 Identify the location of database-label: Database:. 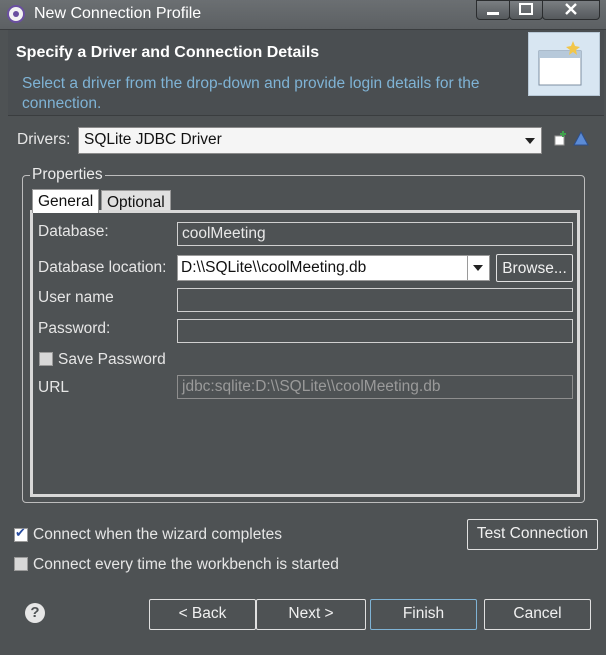
(73, 231).